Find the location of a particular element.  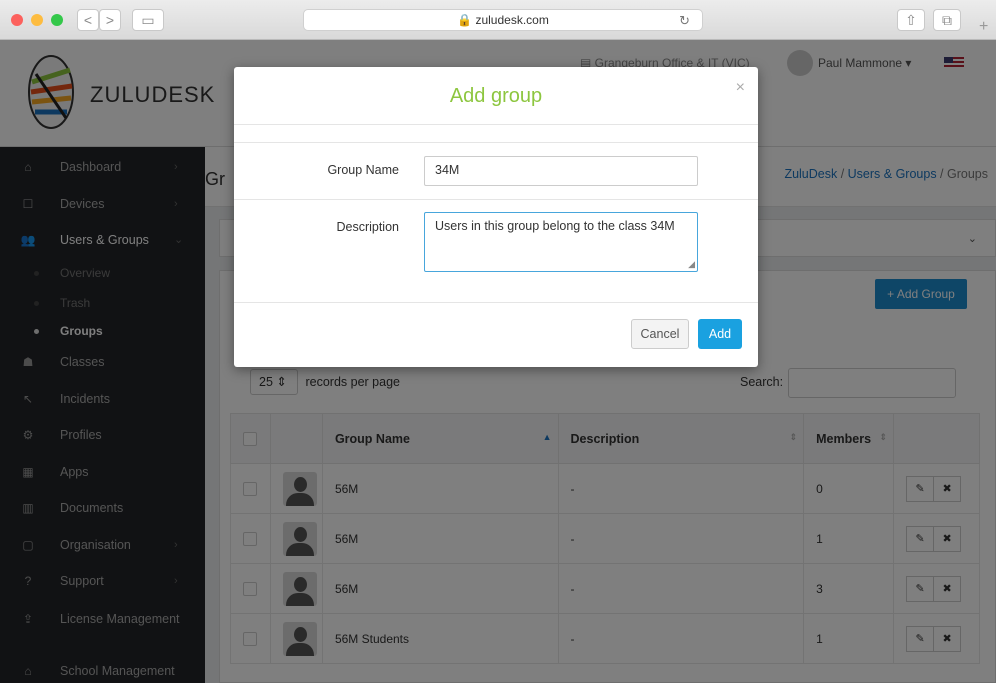

sidebar-toggle-icon: ▭ is located at coordinates (148, 20).